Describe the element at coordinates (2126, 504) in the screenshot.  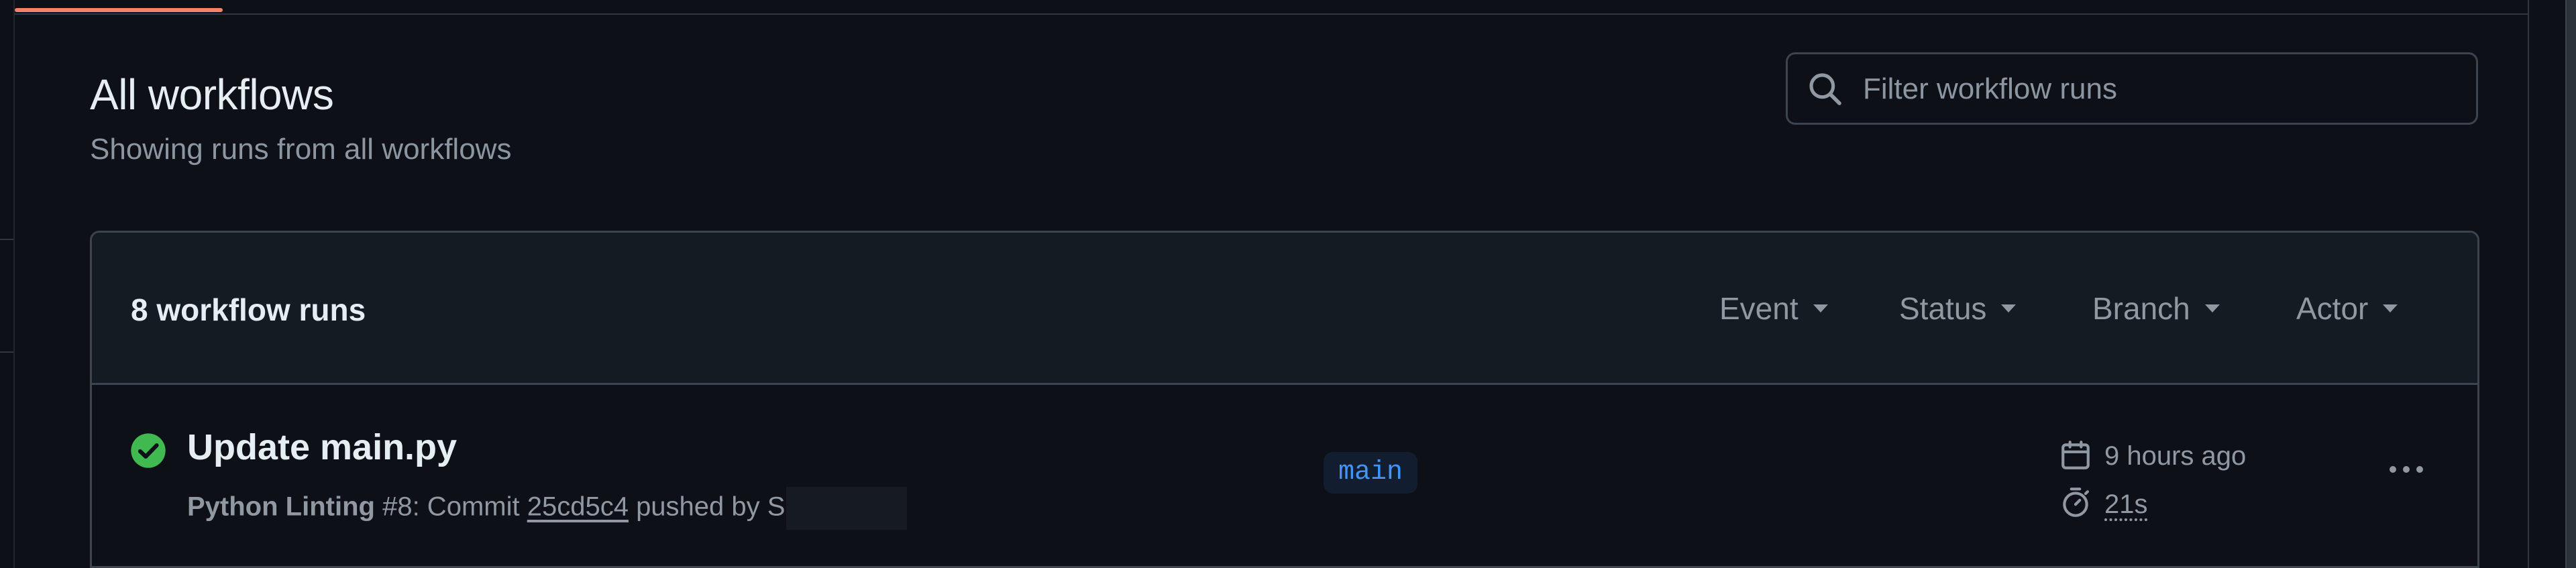
I see `run-duration: 21s` at that location.